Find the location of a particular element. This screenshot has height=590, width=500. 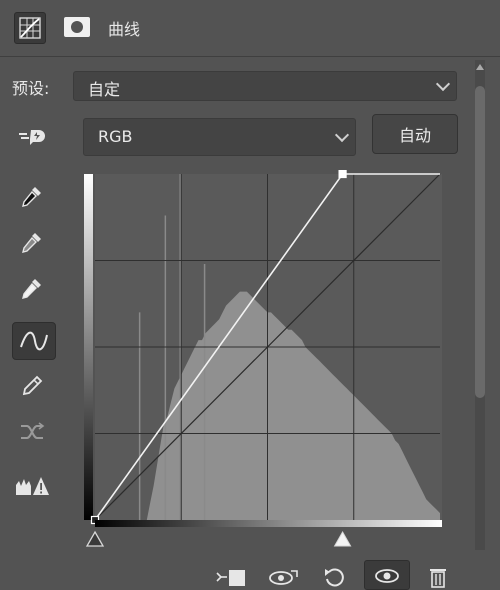

scroll-up-icon is located at coordinates (480, 67).